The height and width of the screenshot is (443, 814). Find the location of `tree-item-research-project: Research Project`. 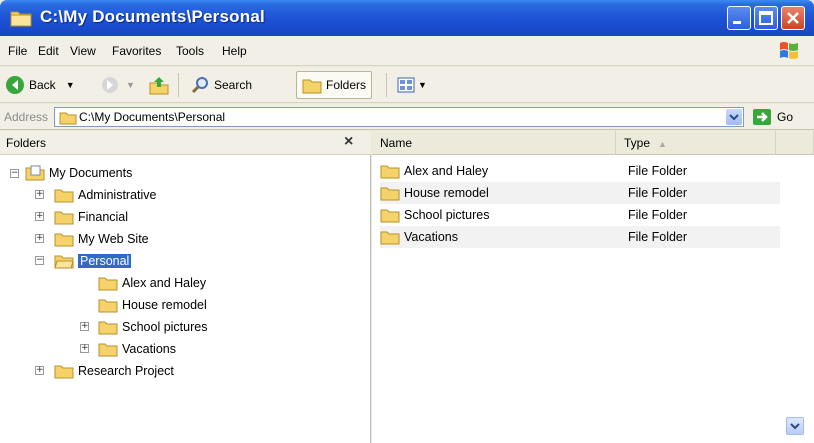

tree-item-research-project: Research Project is located at coordinates (114, 371).